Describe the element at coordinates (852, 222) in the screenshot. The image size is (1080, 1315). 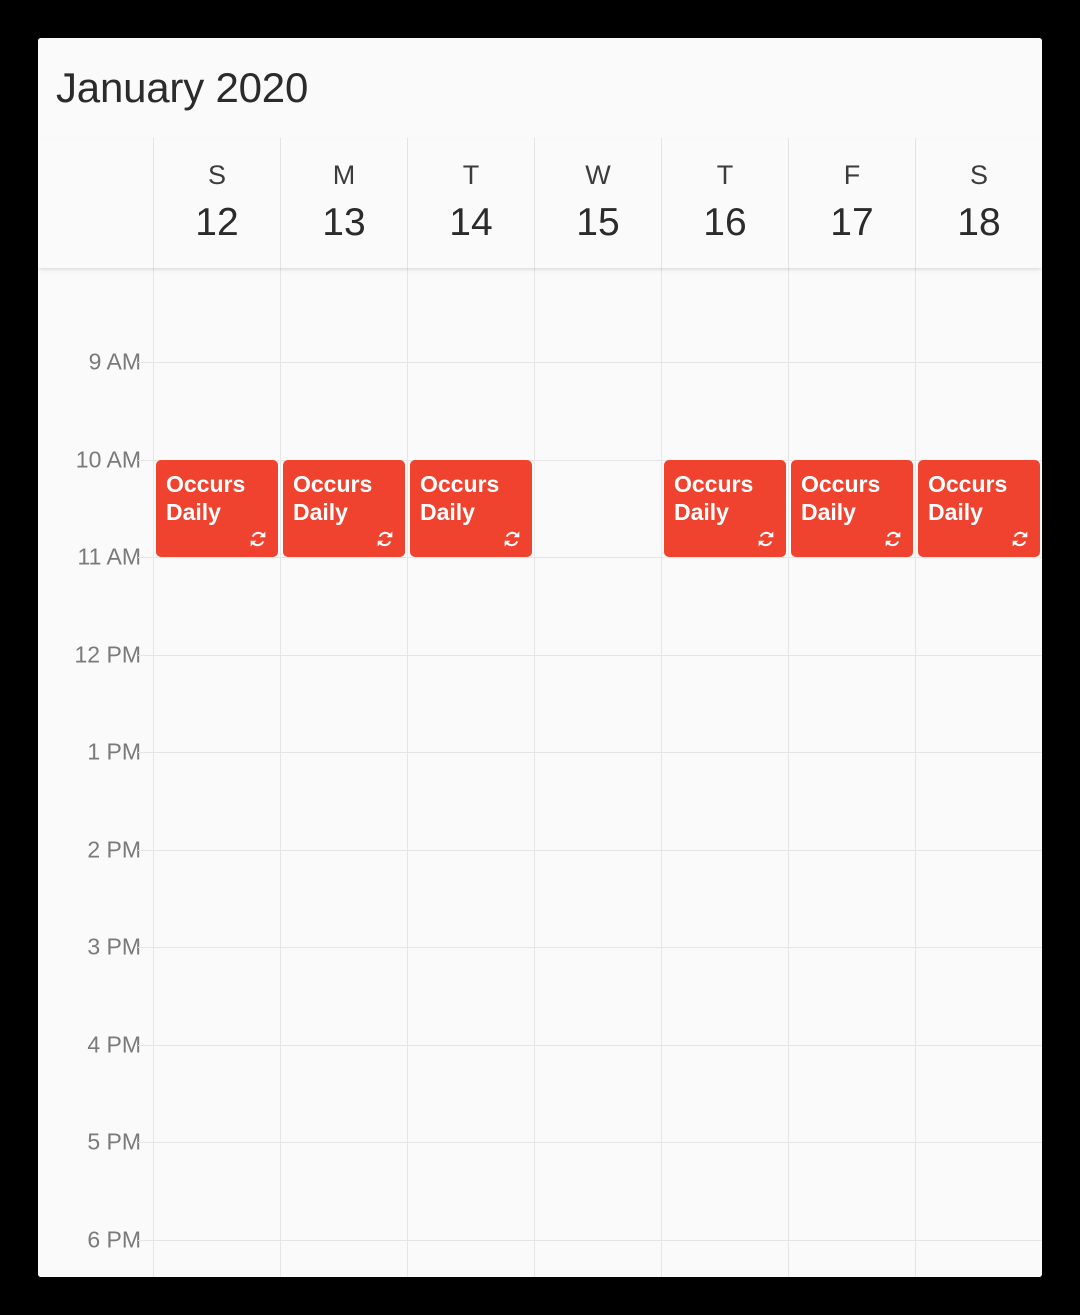
I see `day-number-label: 17` at that location.